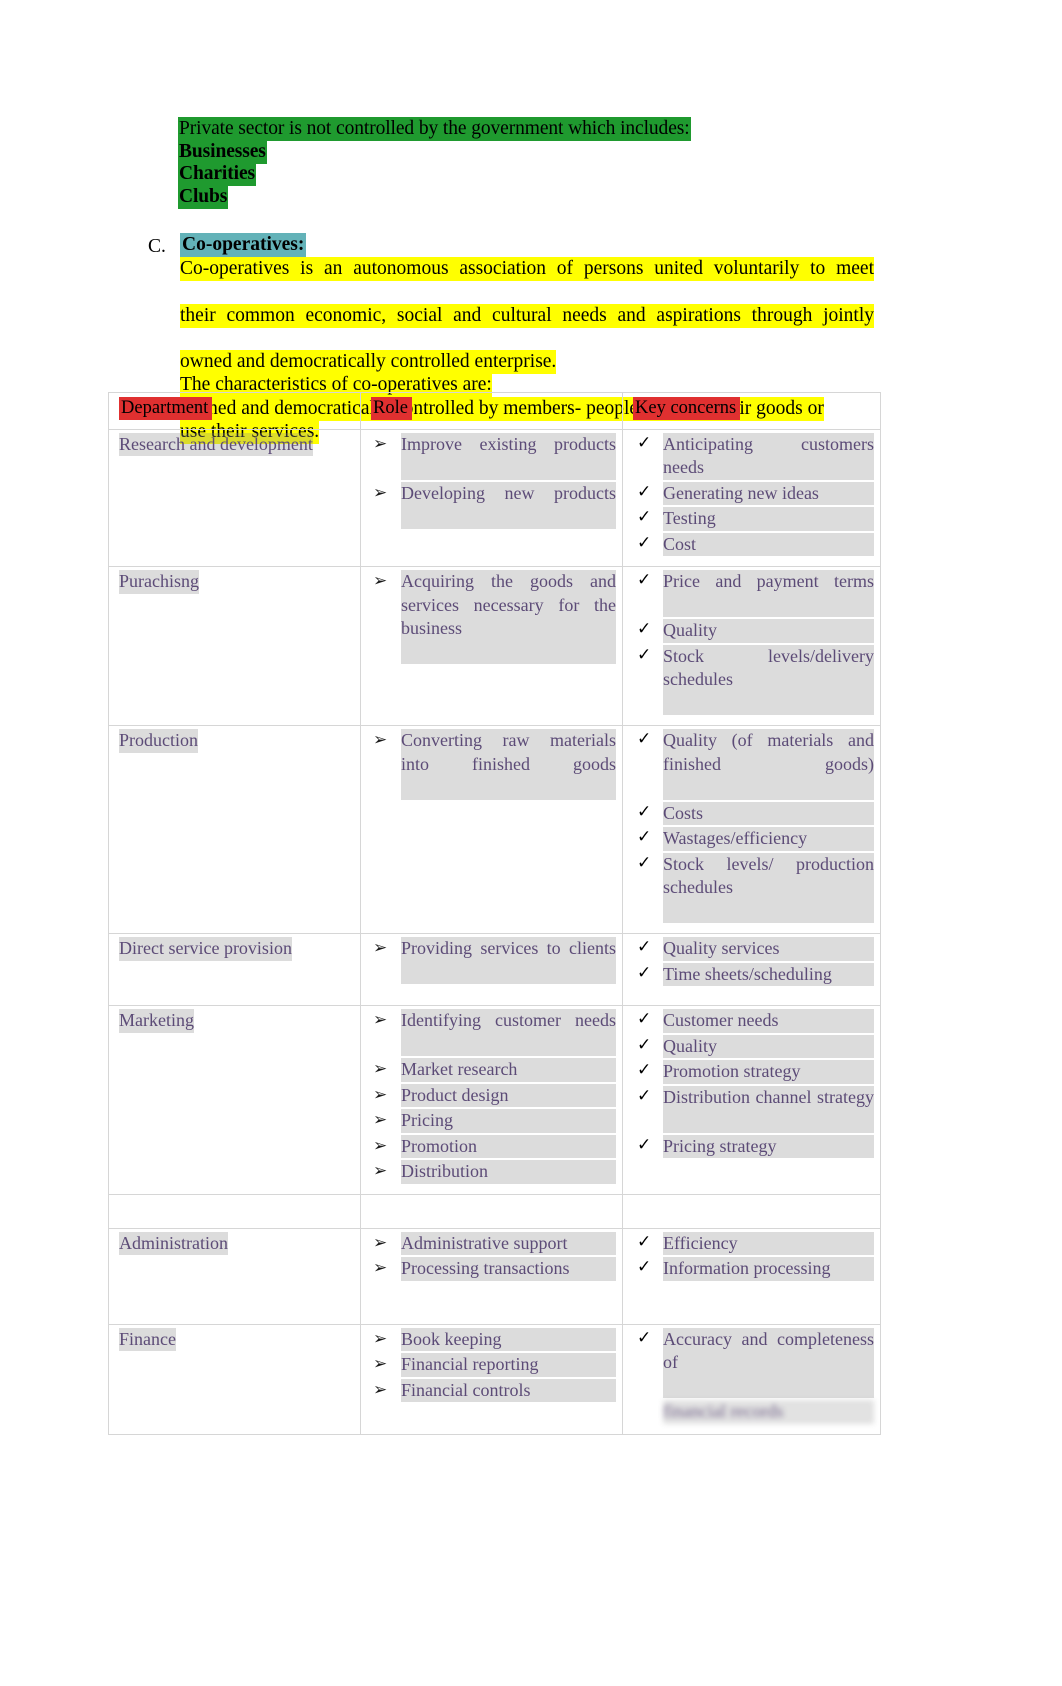 The width and height of the screenshot is (1062, 1686). Describe the element at coordinates (216, 444) in the screenshot. I see `department-name: Research and development` at that location.